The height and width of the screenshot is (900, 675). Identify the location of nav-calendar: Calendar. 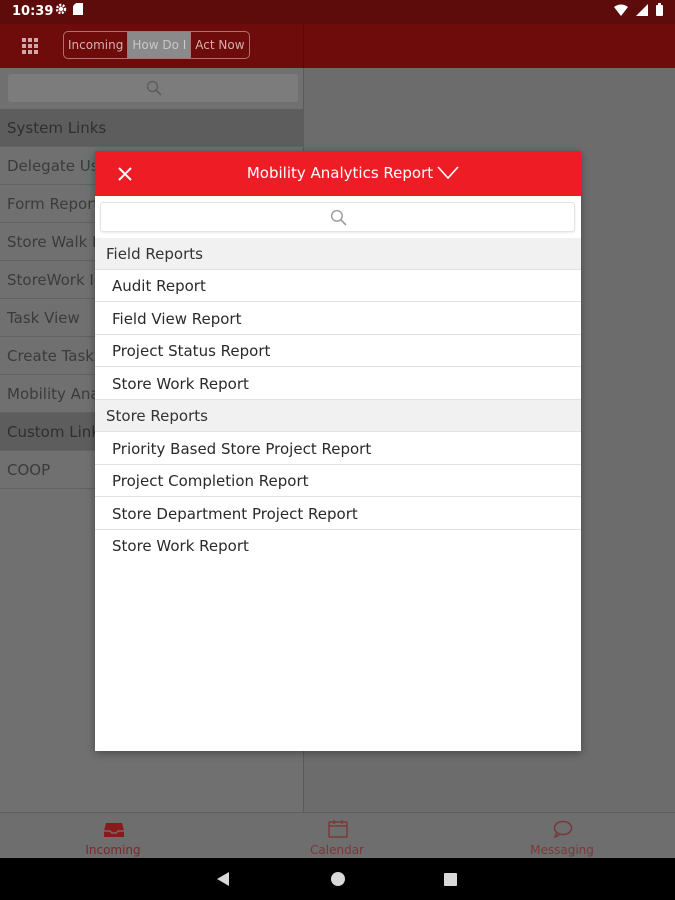
(337, 836).